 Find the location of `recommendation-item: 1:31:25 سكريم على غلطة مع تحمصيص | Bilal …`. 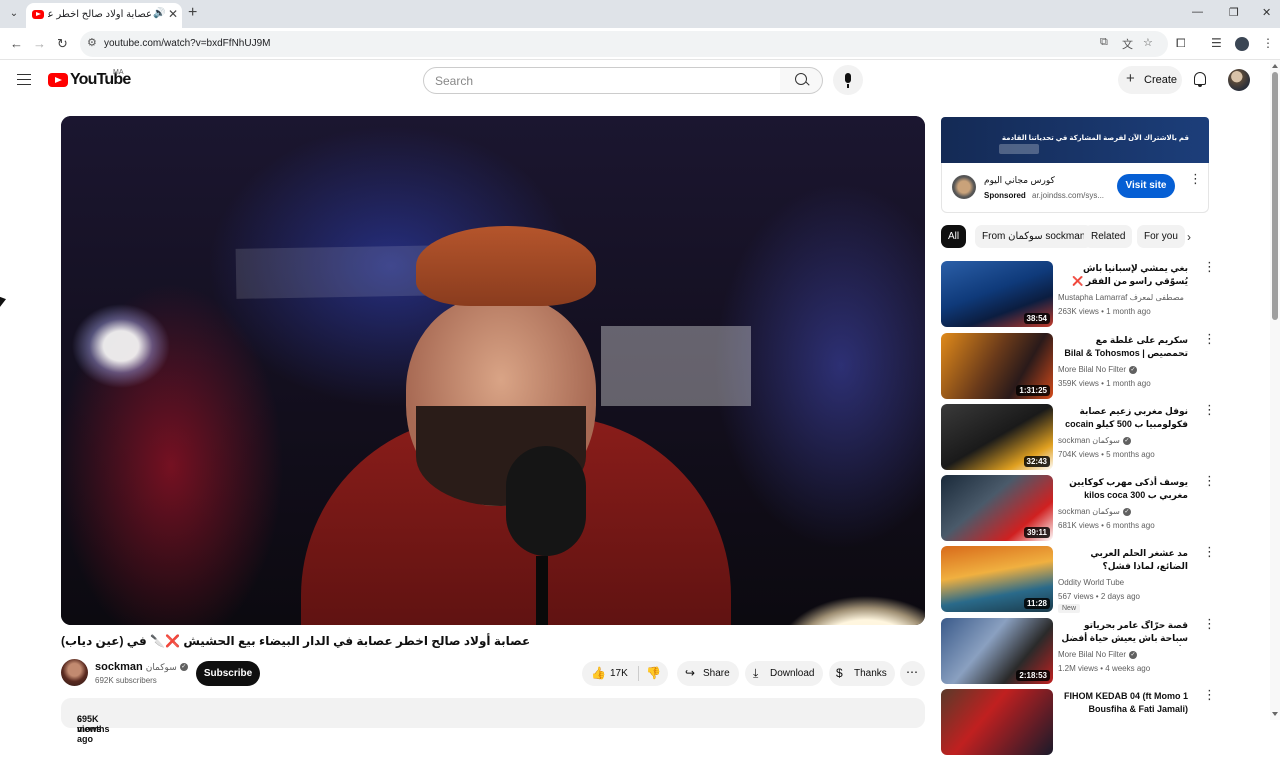

recommendation-item: 1:31:25 سكريم على غلطة مع تحمصيص | Bilal … is located at coordinates (1078, 366).